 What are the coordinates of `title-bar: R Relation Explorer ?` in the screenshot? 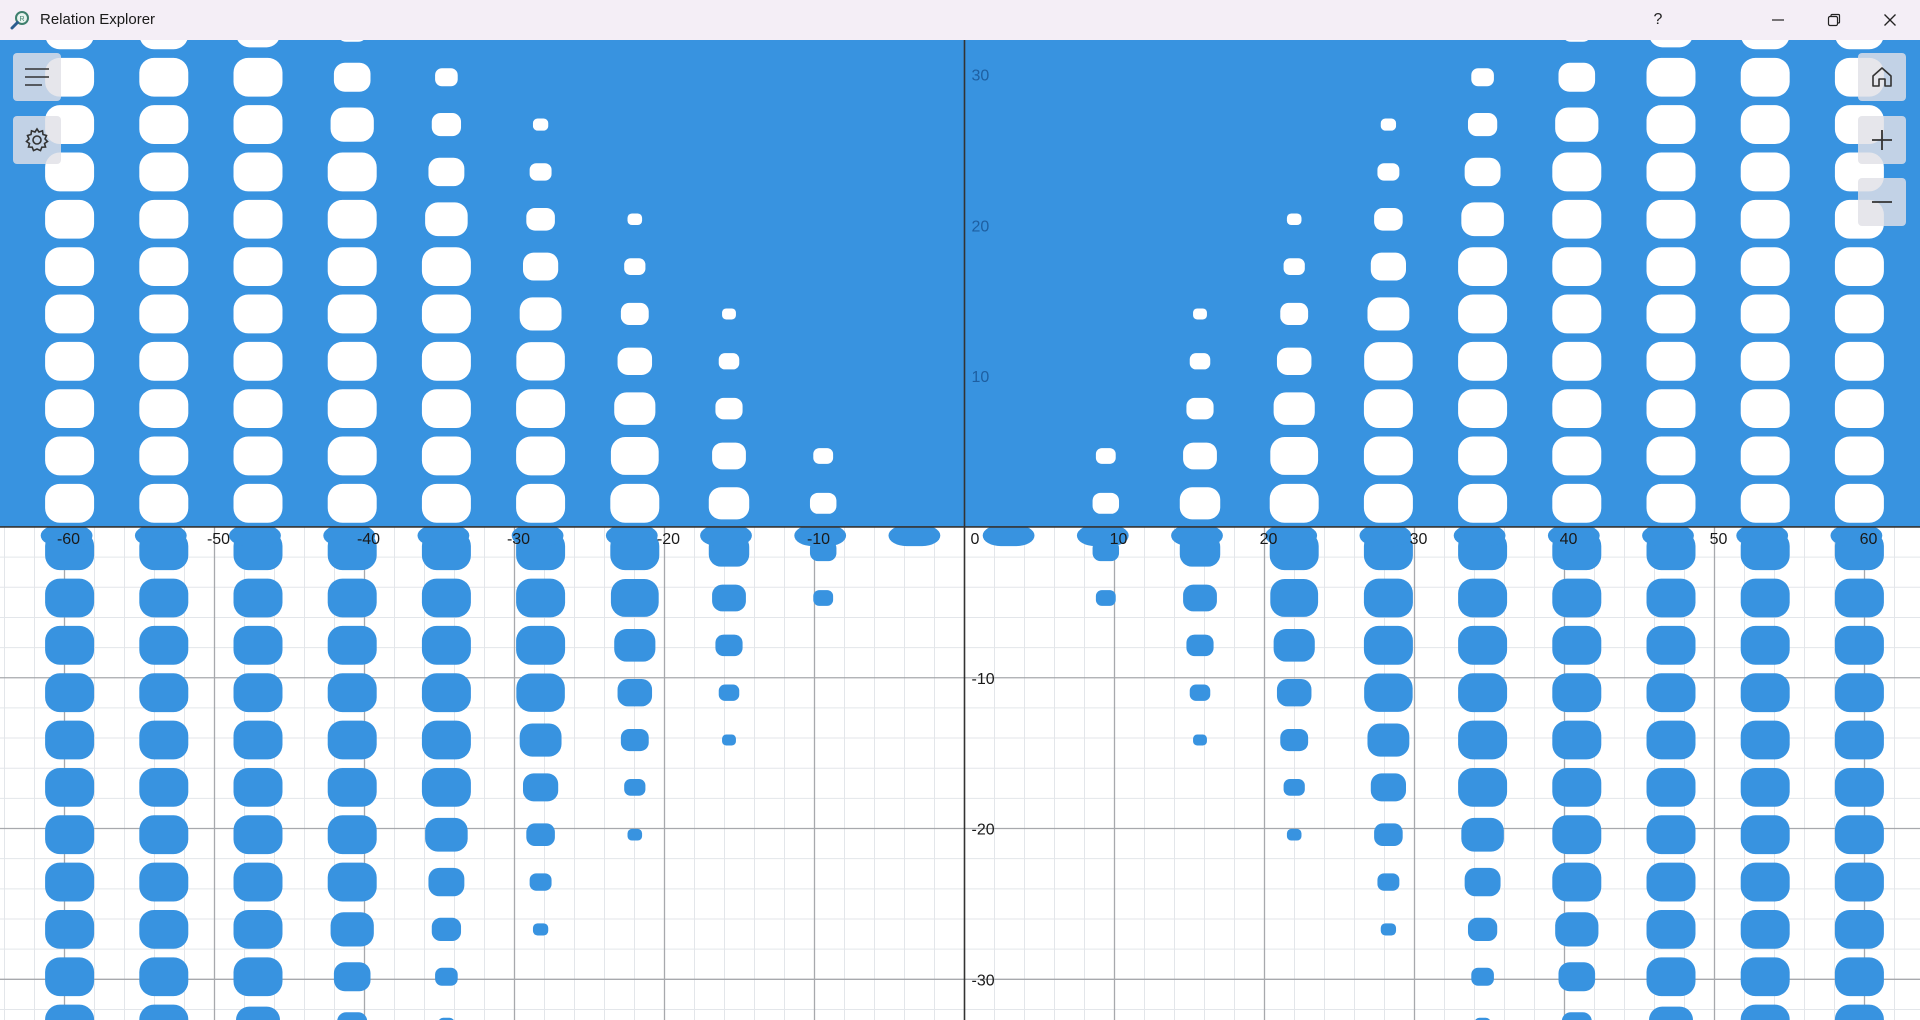 It's located at (960, 20).